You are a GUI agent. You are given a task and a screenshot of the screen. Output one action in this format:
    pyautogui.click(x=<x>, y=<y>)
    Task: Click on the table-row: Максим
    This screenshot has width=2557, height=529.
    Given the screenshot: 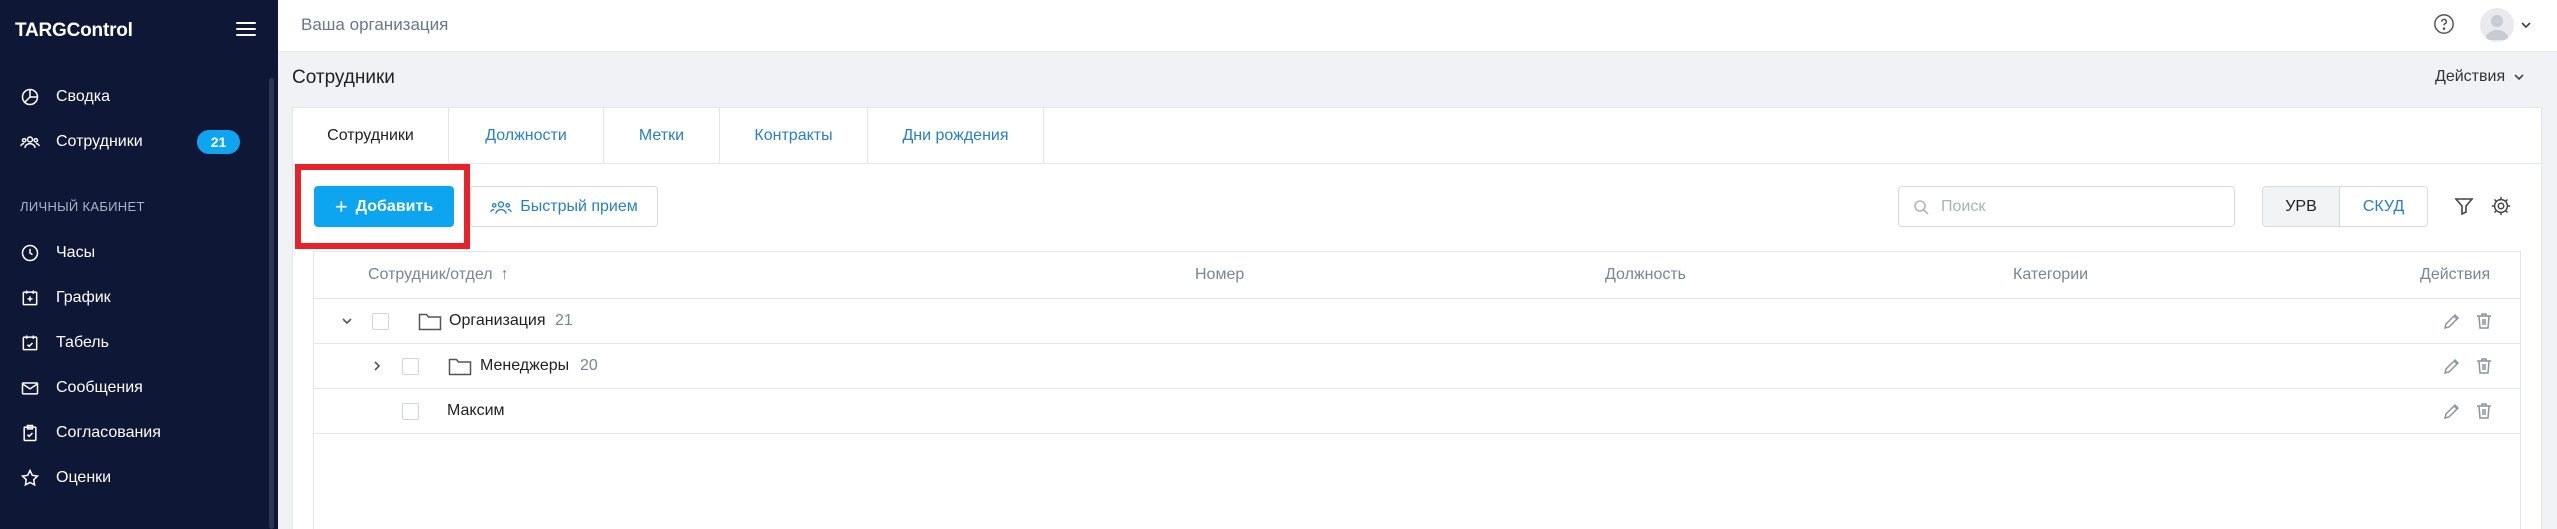 What is the action you would take?
    pyautogui.click(x=1417, y=411)
    